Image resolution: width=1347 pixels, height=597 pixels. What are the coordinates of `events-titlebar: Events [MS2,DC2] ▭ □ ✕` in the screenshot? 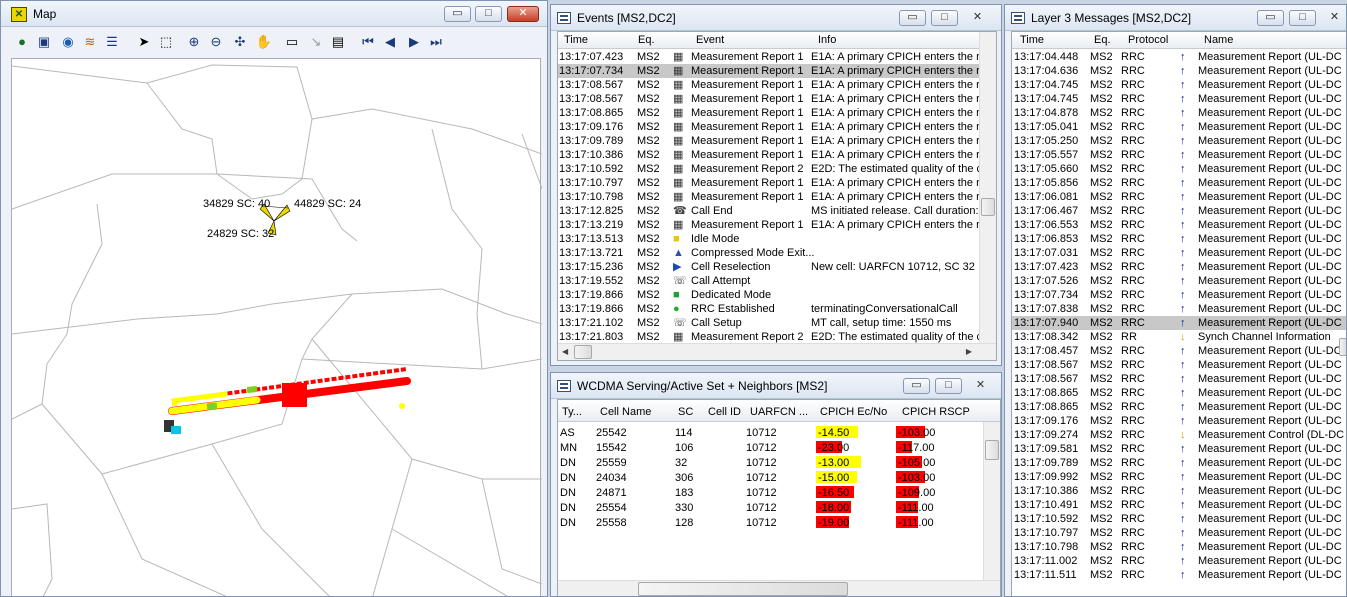 It's located at (776, 18).